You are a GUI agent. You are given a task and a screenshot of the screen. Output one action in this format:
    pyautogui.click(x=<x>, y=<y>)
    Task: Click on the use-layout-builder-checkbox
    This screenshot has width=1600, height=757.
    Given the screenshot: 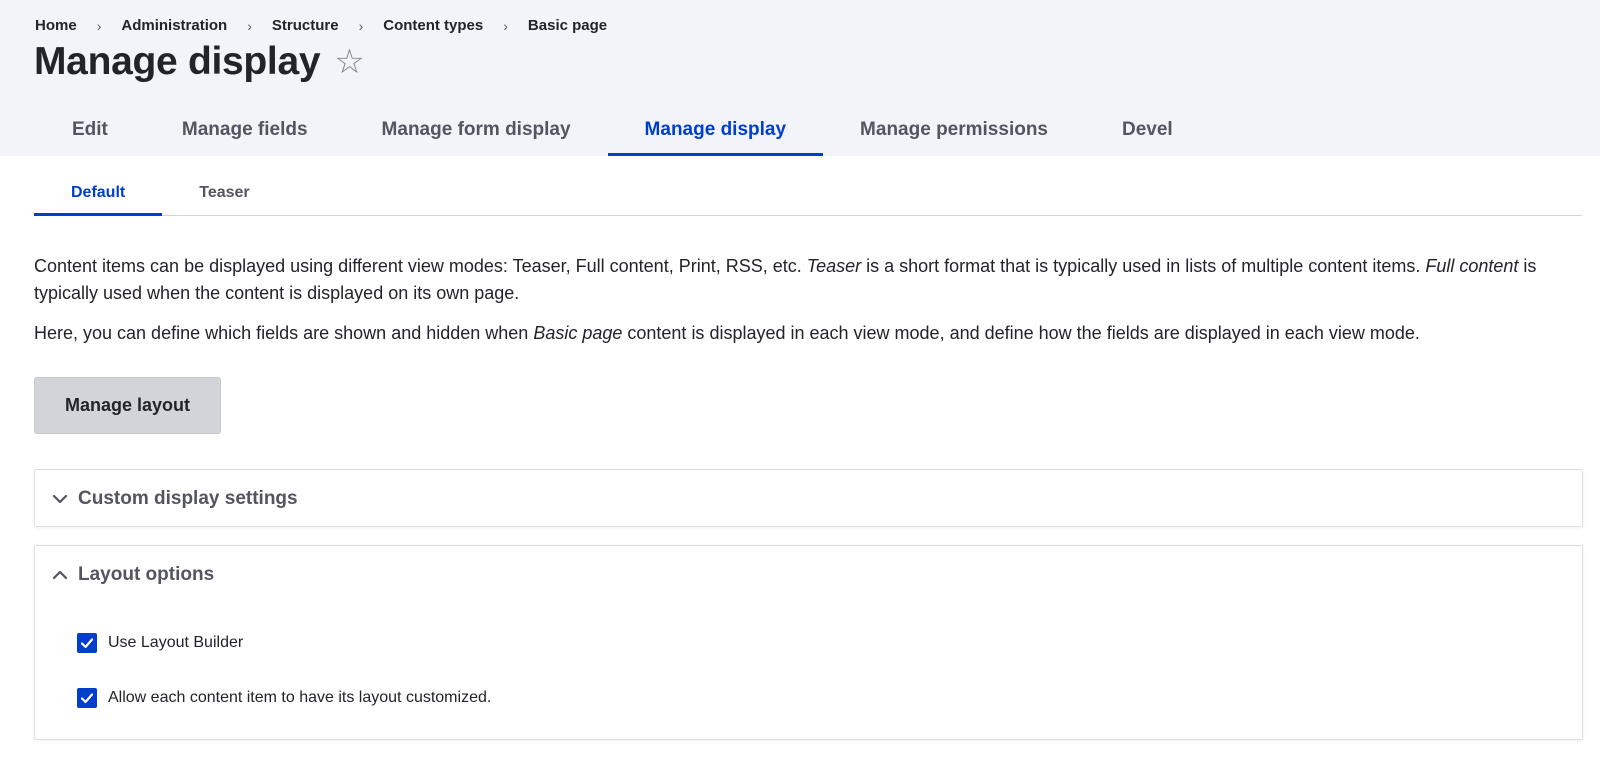 What is the action you would take?
    pyautogui.click(x=87, y=643)
    